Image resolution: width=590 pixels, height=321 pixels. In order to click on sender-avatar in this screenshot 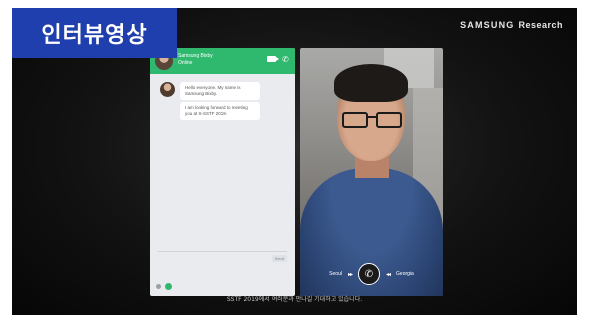, I will do `click(167, 89)`.